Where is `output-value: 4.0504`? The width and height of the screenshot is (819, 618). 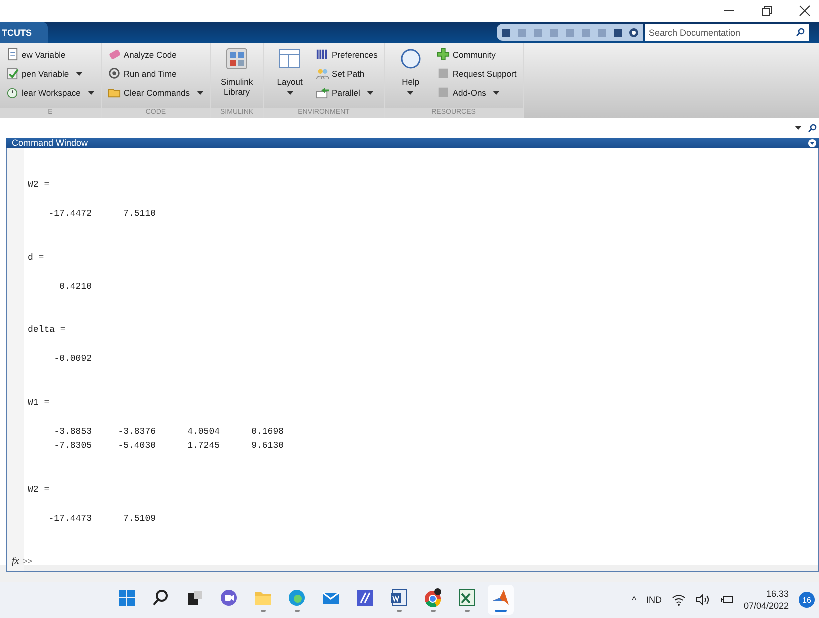 output-value: 4.0504 is located at coordinates (203, 432).